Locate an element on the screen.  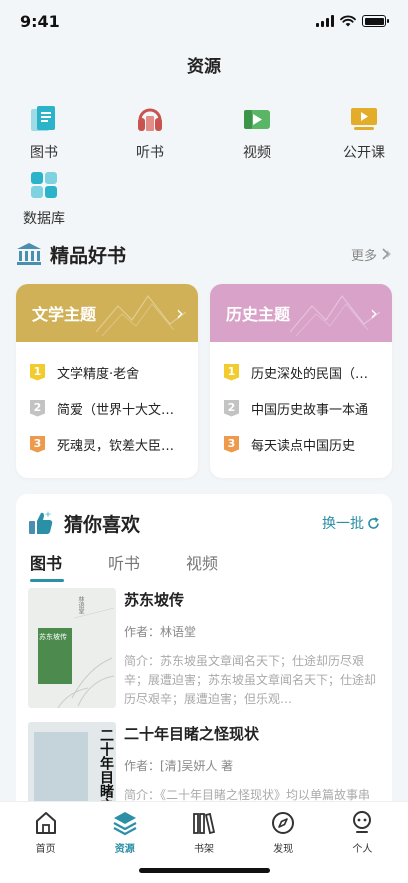
list-item: 1 文学精度·老舍 is located at coordinates (108, 372).